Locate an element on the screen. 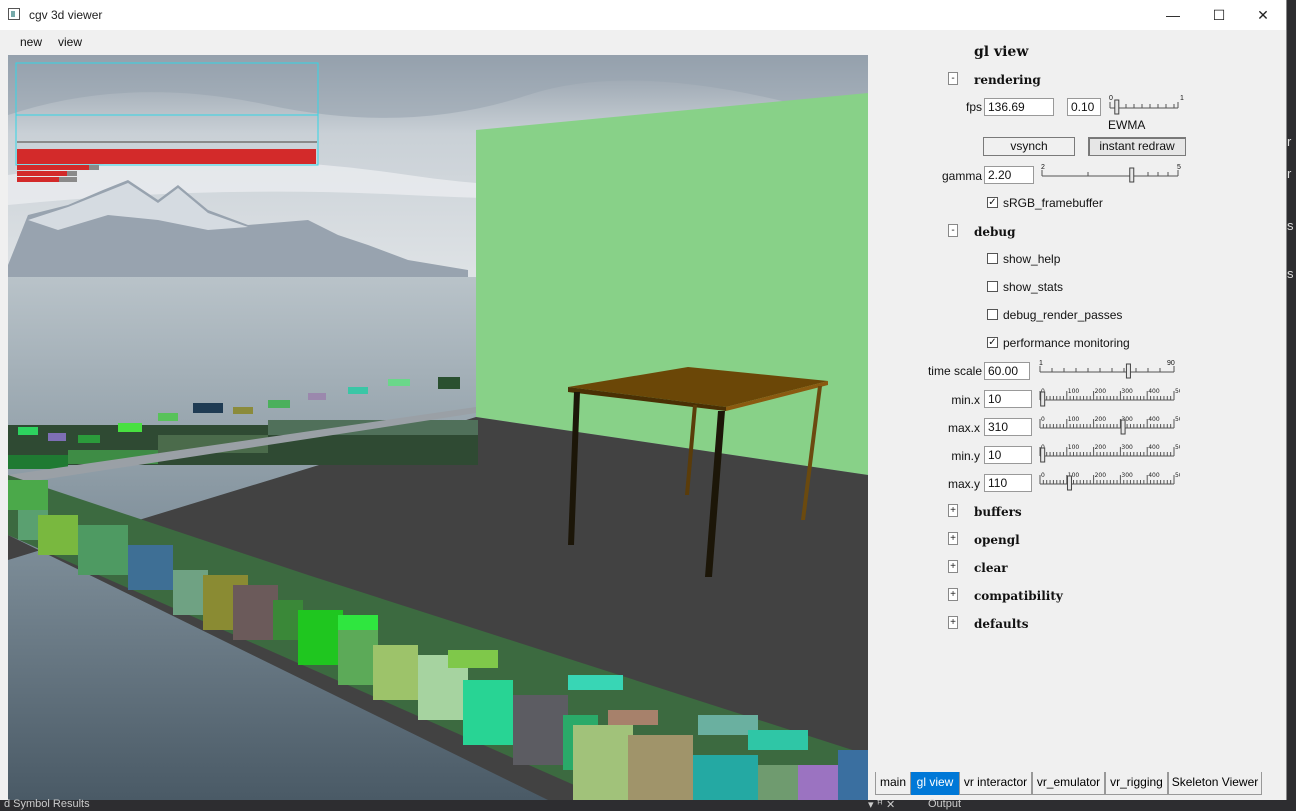 This screenshot has height=811, width=1296. max-y-field: 110 is located at coordinates (1008, 483).